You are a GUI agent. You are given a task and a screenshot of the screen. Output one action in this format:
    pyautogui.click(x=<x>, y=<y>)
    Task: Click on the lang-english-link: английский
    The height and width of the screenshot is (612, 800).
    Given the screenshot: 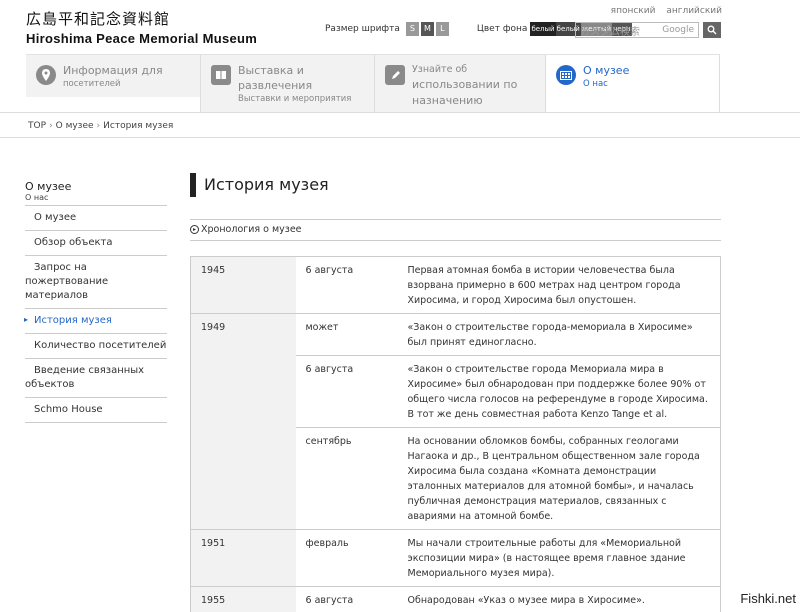 What is the action you would take?
    pyautogui.click(x=694, y=11)
    